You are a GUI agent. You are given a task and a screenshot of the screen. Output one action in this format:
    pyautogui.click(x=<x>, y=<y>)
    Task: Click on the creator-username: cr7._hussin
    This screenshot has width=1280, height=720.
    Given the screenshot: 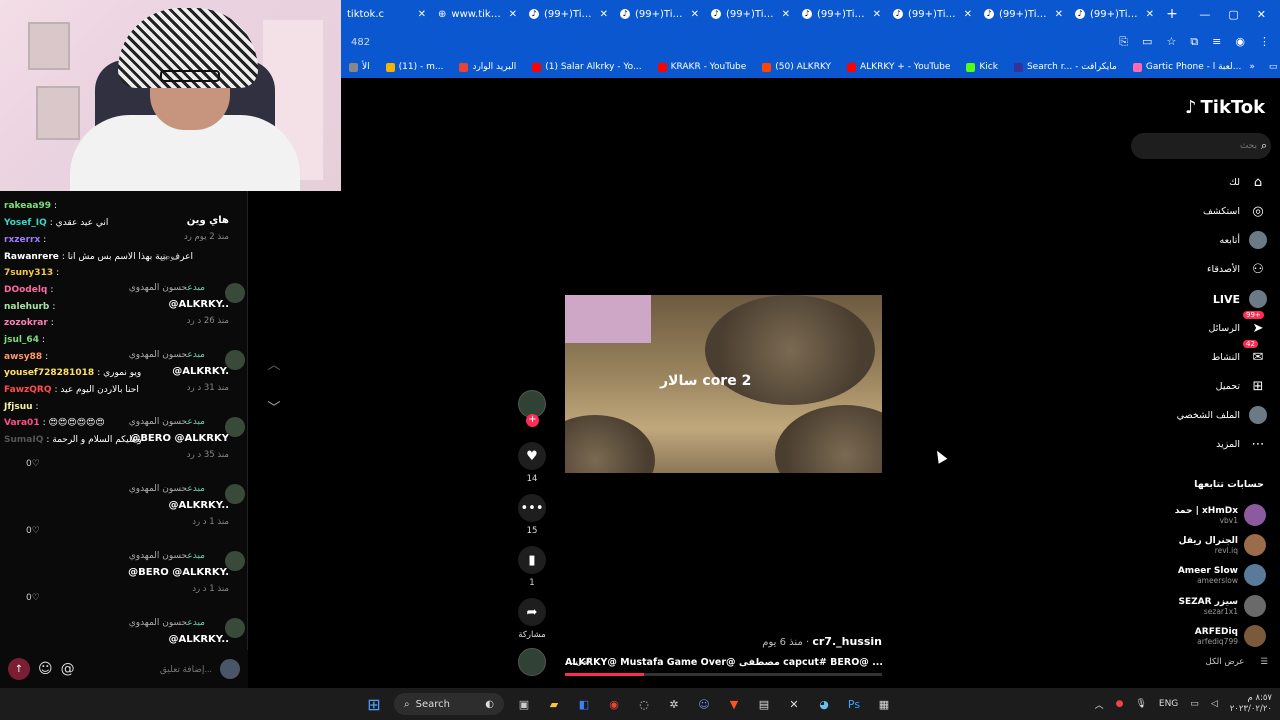 What is the action you would take?
    pyautogui.click(x=847, y=641)
    